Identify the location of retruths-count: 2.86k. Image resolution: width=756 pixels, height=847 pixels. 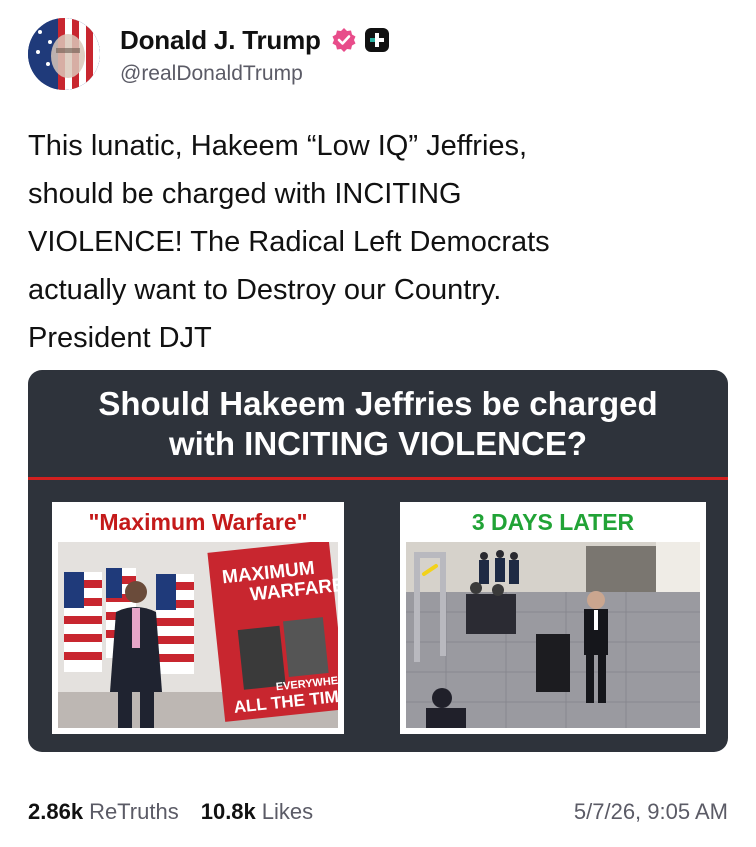
(55, 812).